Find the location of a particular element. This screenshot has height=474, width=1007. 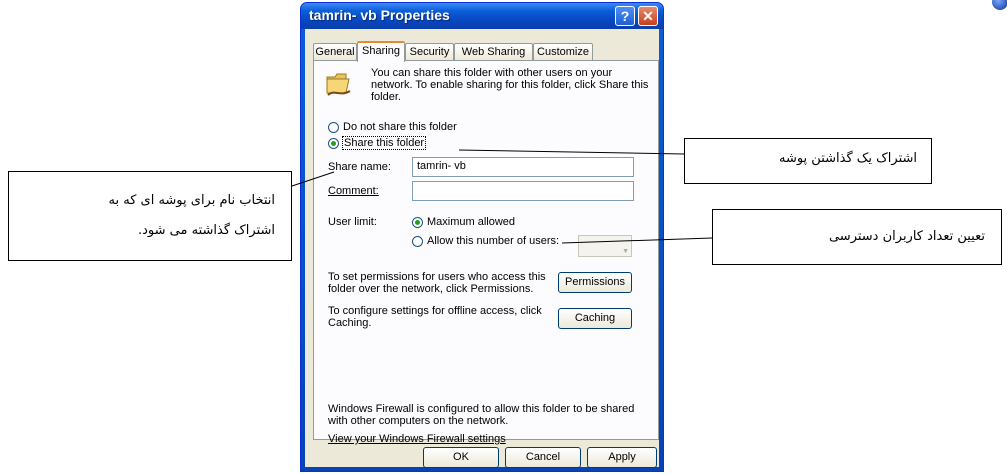

tab-sharing: Sharing is located at coordinates (381, 51).